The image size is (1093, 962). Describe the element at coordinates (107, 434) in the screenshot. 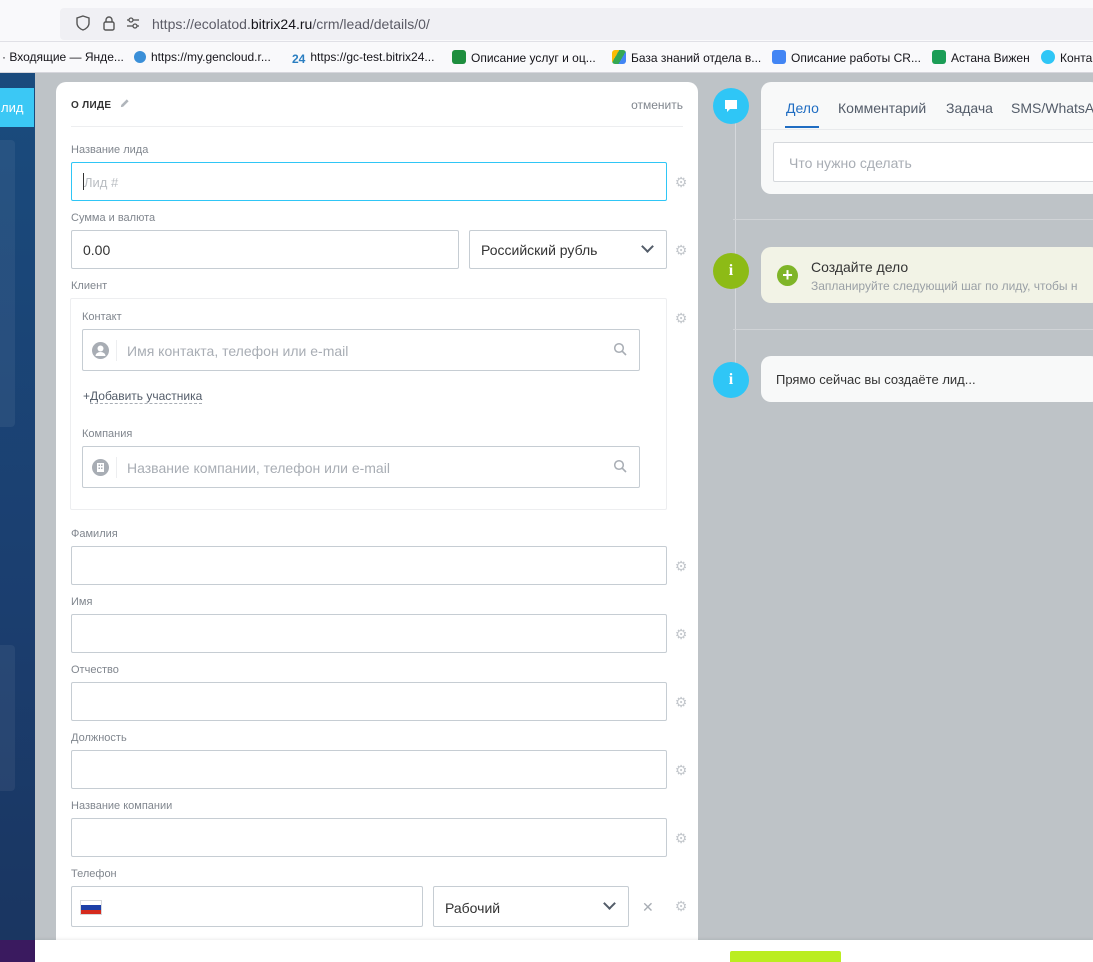

I see `company-label: Компания` at that location.